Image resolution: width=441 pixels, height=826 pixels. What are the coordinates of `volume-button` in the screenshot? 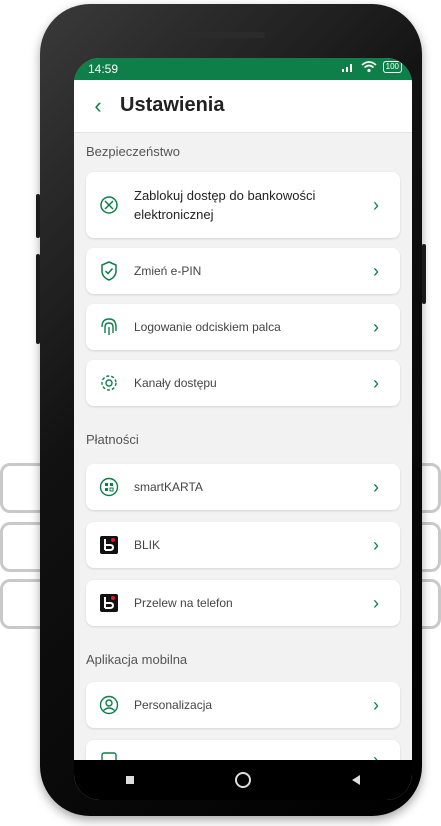 It's located at (38, 299).